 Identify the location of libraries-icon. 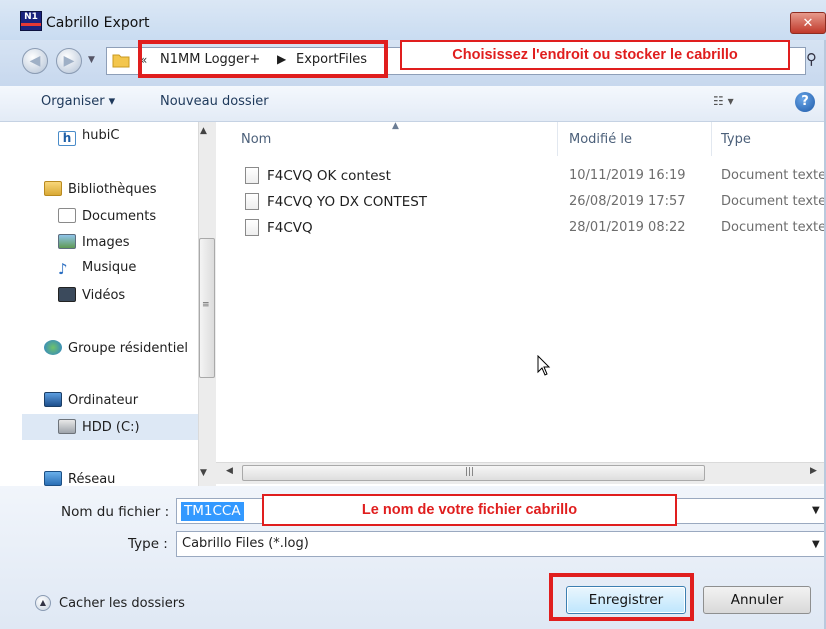
(53, 188).